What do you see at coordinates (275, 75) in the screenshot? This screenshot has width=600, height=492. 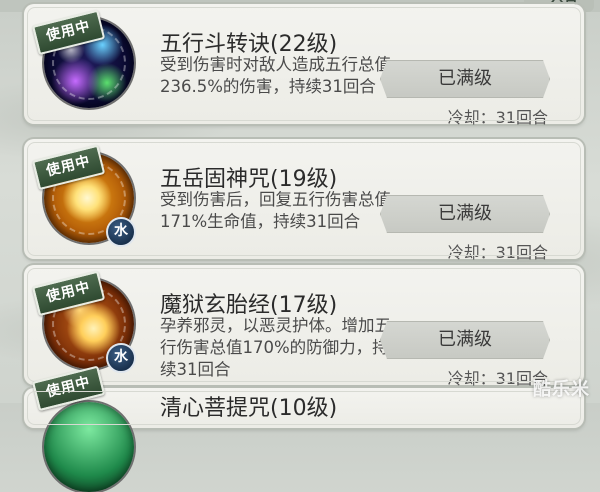 I see `skill-description: 受到伤害时对敌人造成五行总值236.5%的伤害，持续31回合` at bounding box center [275, 75].